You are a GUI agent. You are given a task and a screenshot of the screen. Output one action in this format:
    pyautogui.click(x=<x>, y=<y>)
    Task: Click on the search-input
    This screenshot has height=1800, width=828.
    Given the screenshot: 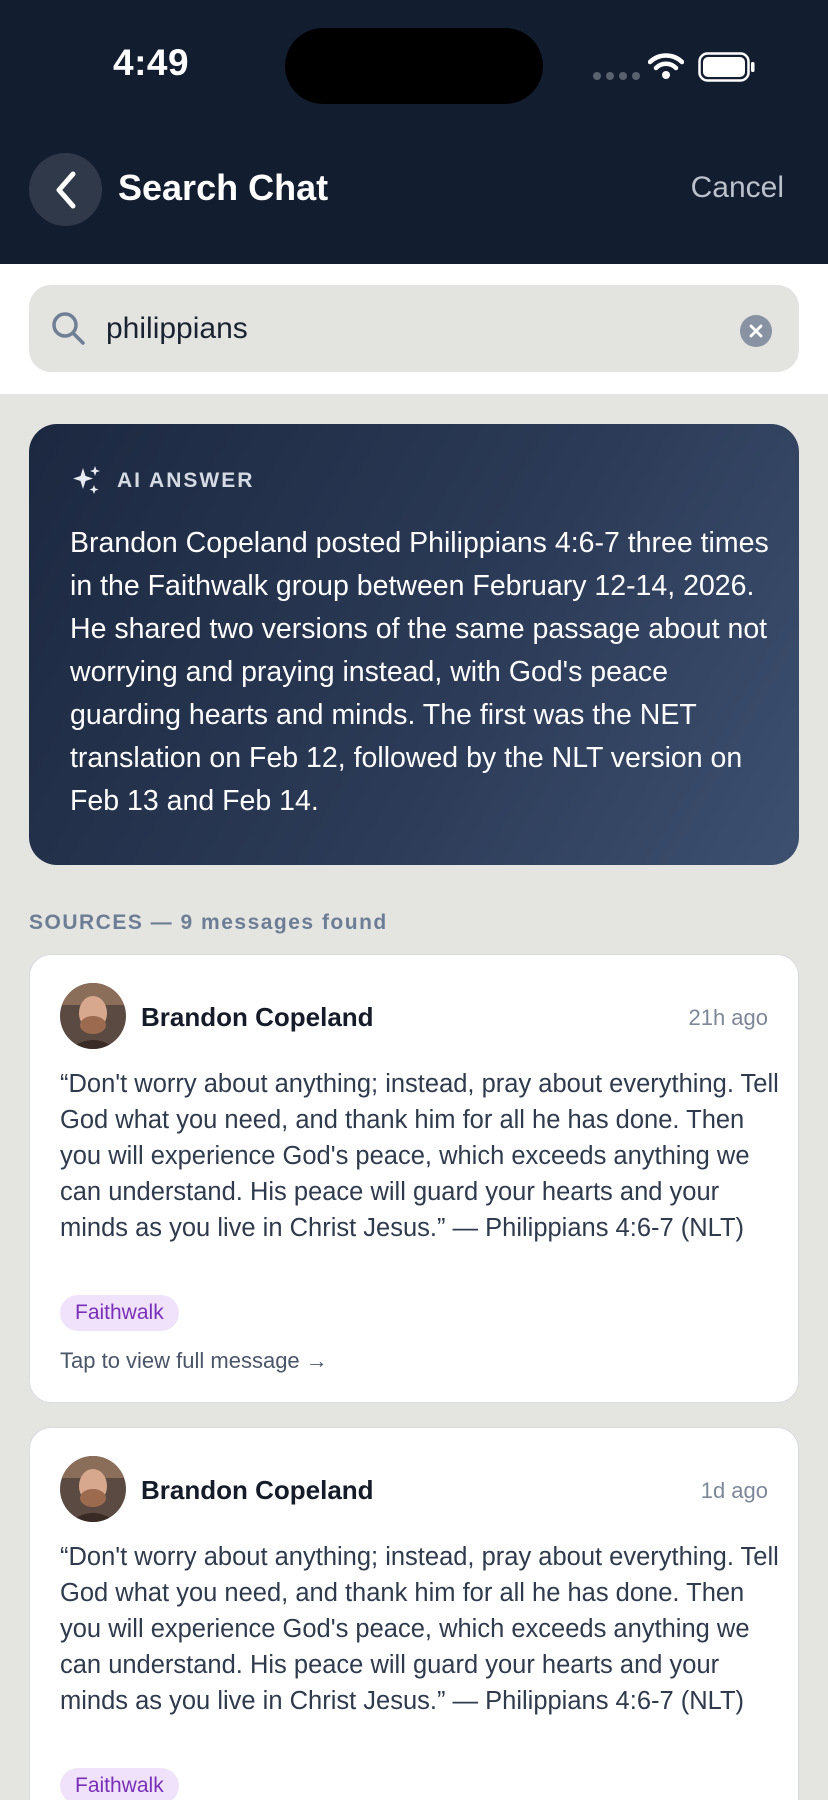 What is the action you would take?
    pyautogui.click(x=386, y=329)
    